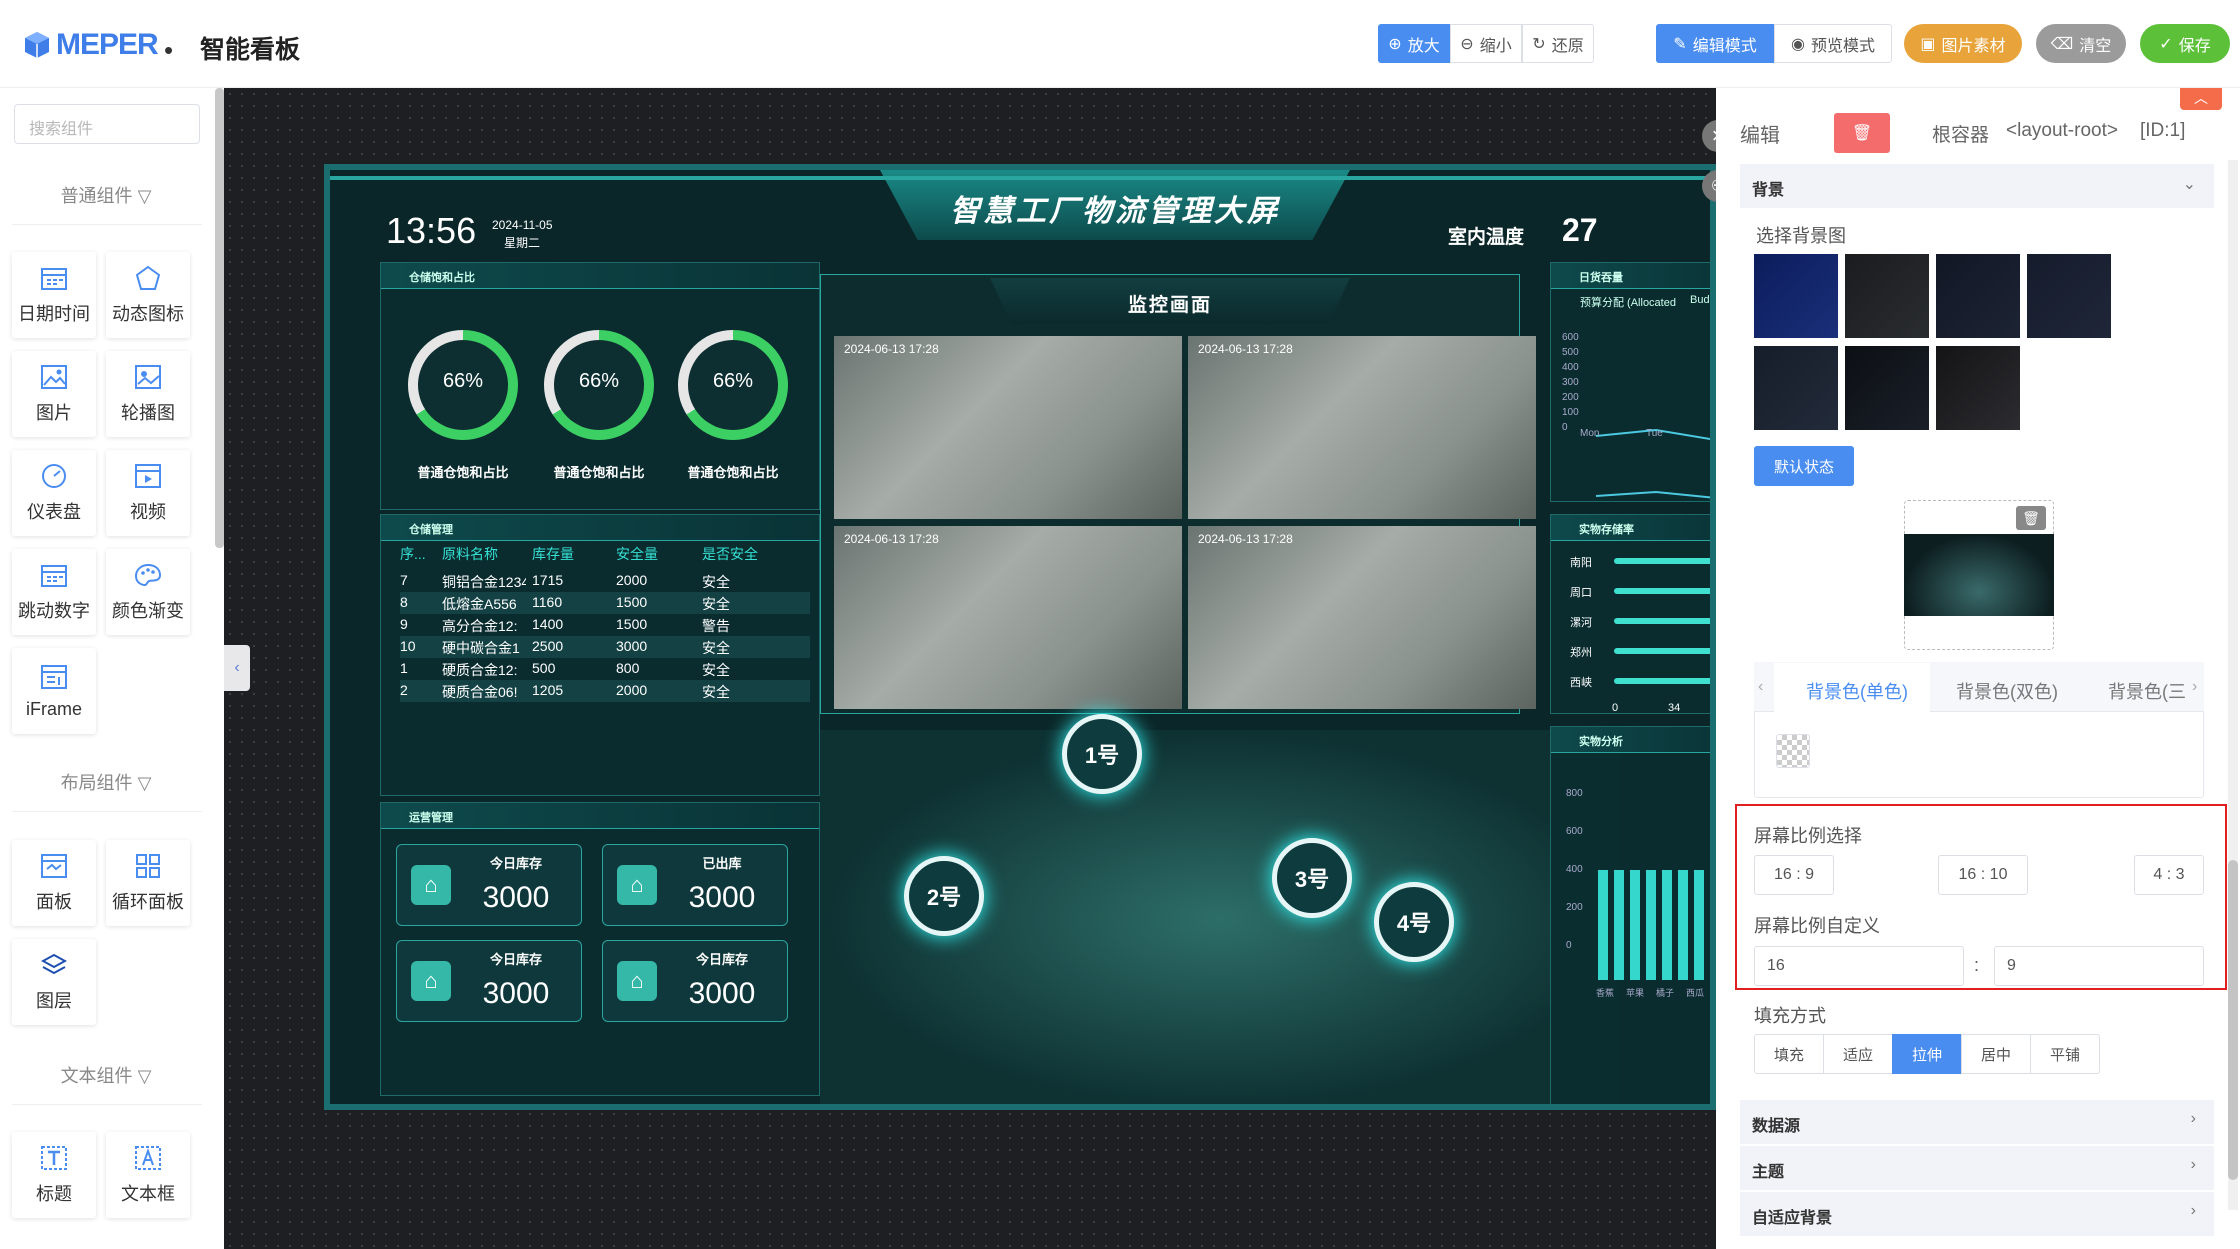 This screenshot has height=1249, width=2240. Describe the element at coordinates (1804, 466) in the screenshot. I see `default-state-button: 默认状态` at that location.